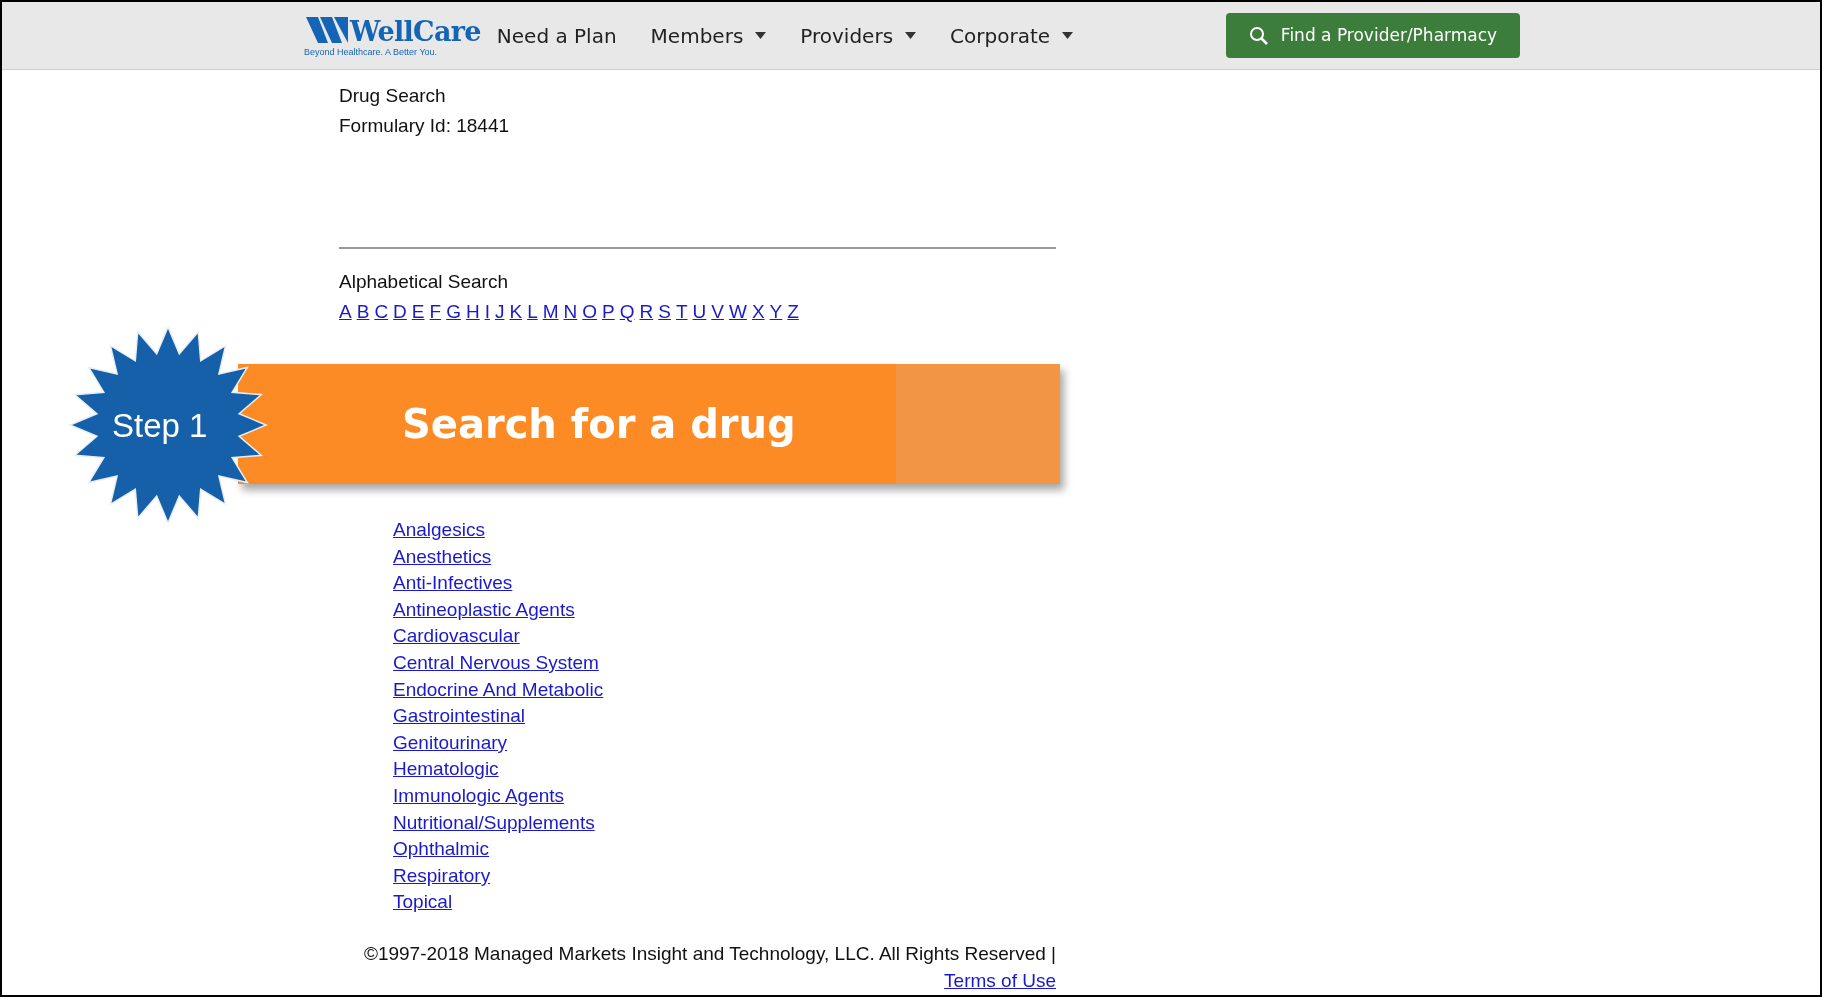  I want to click on letter-link: R, so click(646, 312).